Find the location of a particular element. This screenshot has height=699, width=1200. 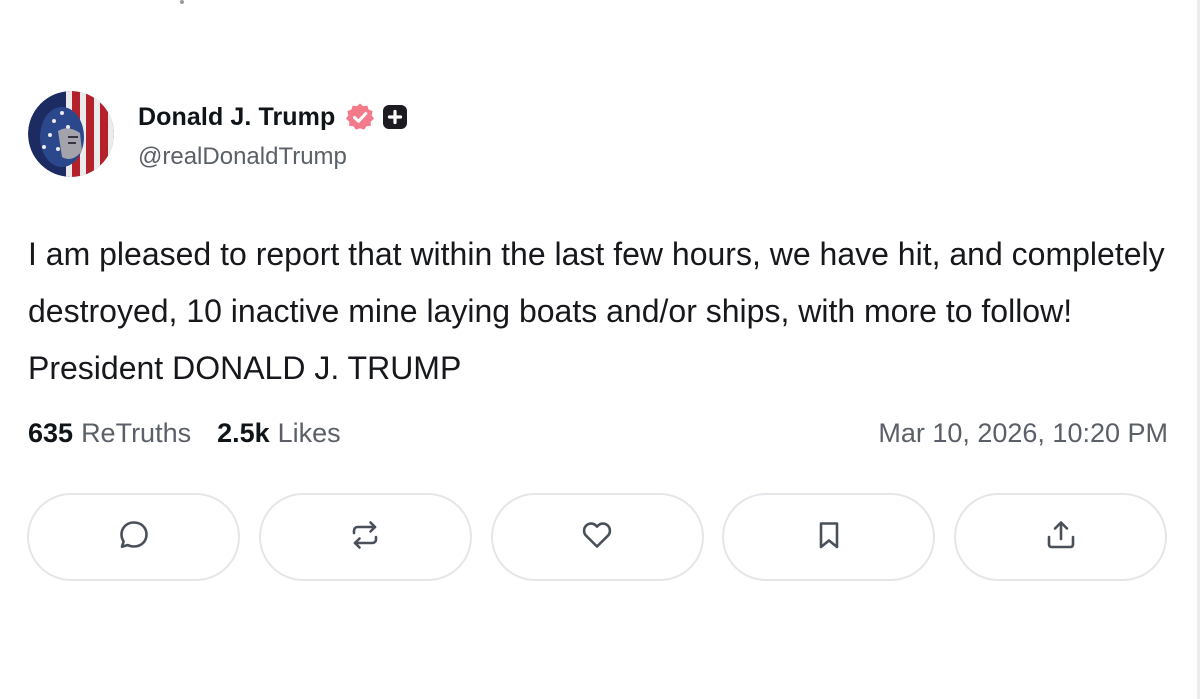

bookmark-icon is located at coordinates (829, 537).